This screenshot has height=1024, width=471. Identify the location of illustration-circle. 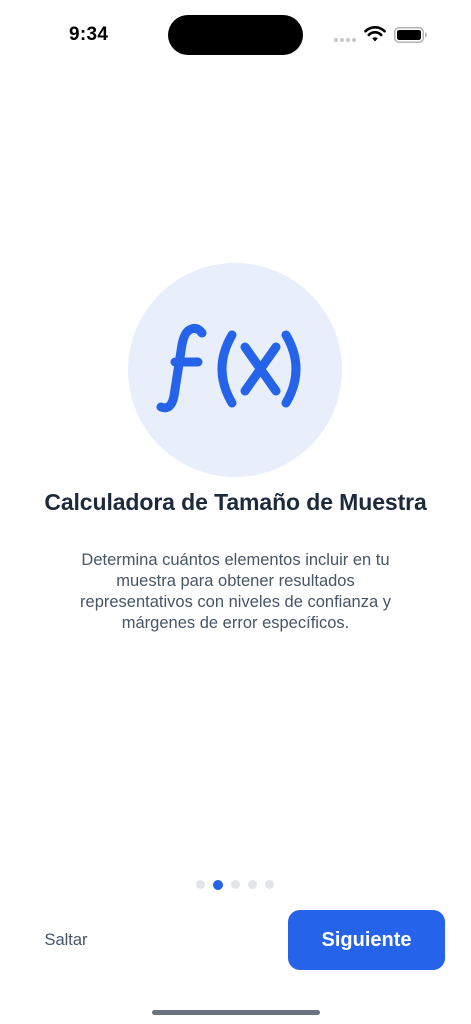
(235, 370).